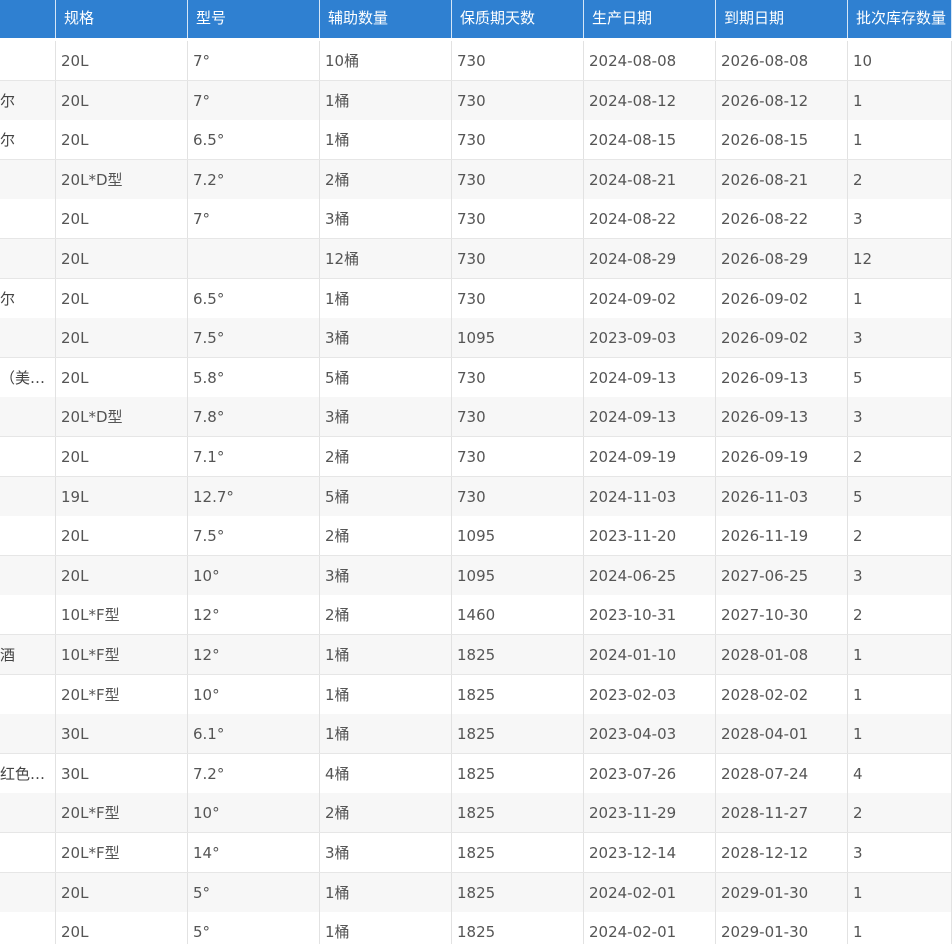  I want to click on expiry-date-cell: 2026-08-21, so click(782, 179).